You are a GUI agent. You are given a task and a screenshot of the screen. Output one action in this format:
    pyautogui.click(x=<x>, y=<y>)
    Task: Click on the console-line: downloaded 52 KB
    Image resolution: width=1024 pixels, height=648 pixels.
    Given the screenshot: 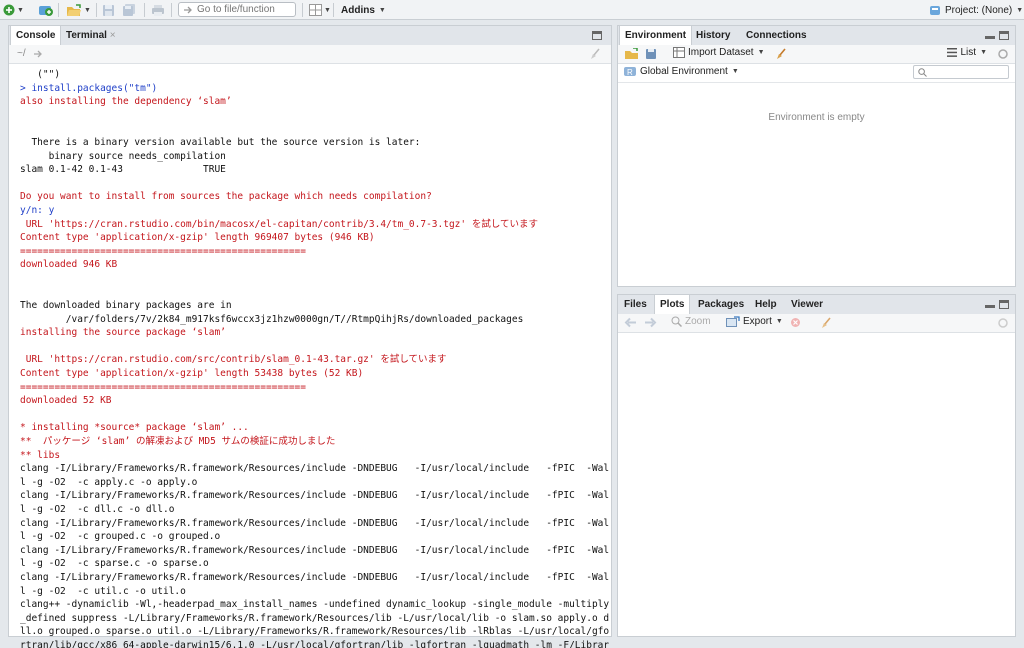 What is the action you would take?
    pyautogui.click(x=66, y=401)
    